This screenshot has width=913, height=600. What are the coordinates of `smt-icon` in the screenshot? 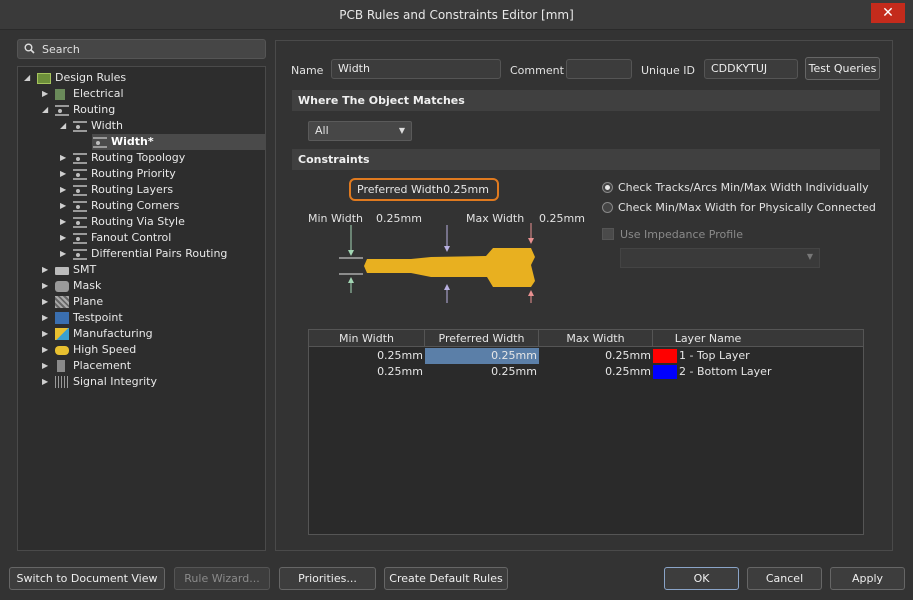 It's located at (62, 271).